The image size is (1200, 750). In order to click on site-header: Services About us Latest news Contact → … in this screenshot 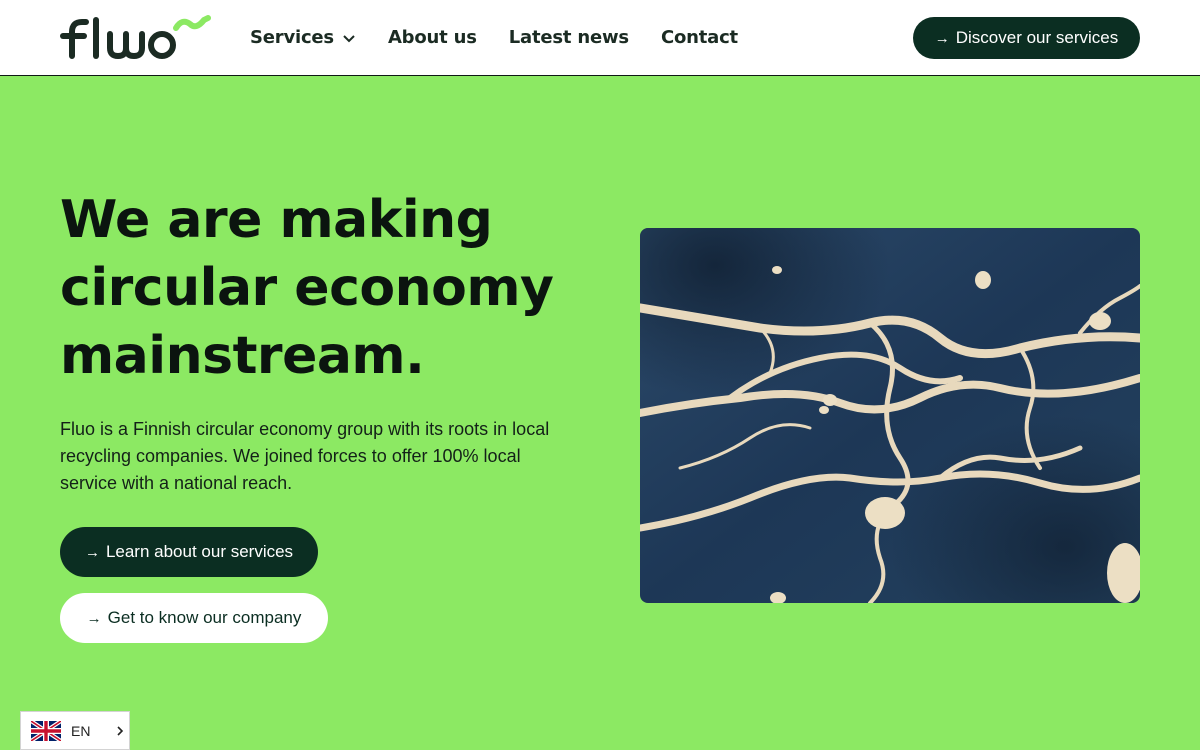, I will do `click(600, 38)`.